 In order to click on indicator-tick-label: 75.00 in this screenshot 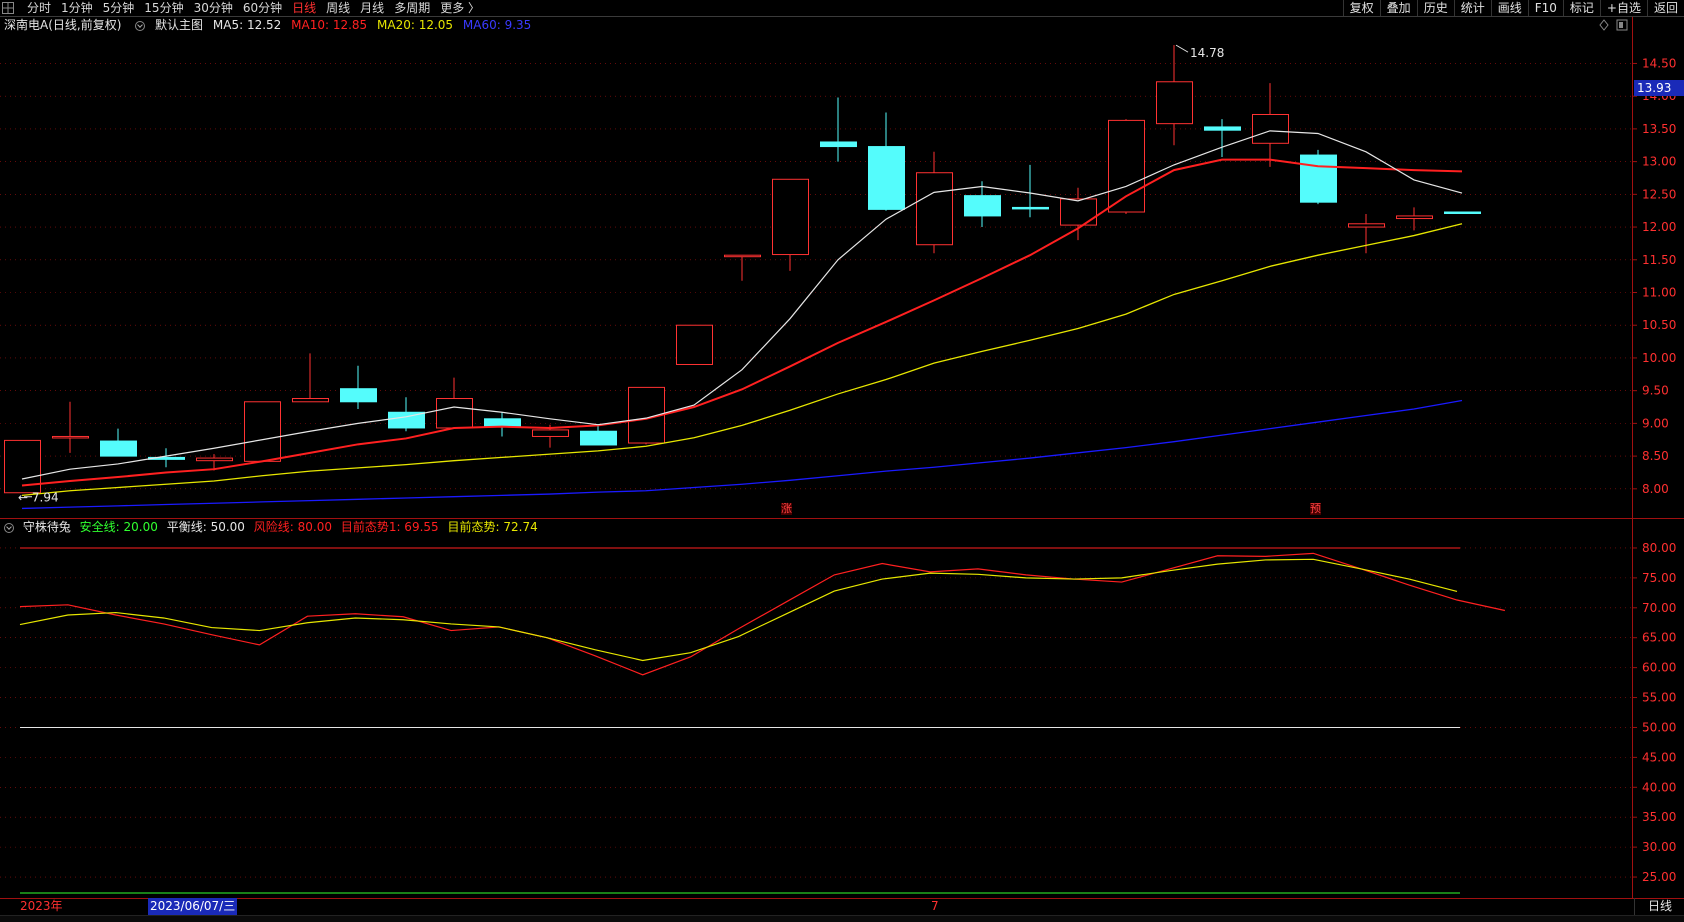, I will do `click(1659, 578)`.